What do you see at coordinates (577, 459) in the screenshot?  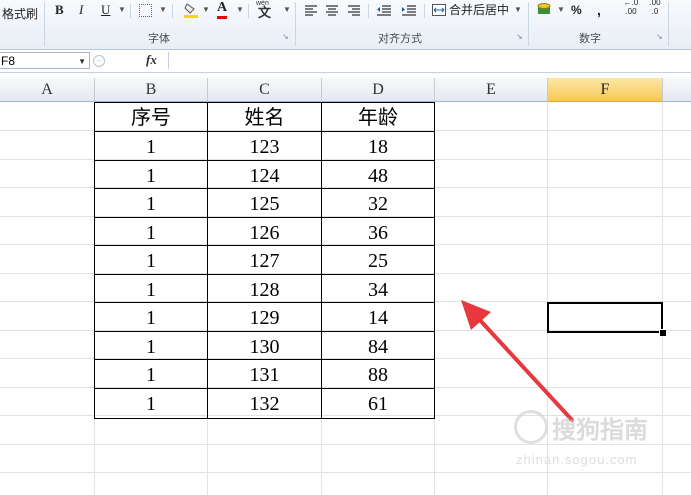 I see `watermark-url: zhinan.sogou.com` at bounding box center [577, 459].